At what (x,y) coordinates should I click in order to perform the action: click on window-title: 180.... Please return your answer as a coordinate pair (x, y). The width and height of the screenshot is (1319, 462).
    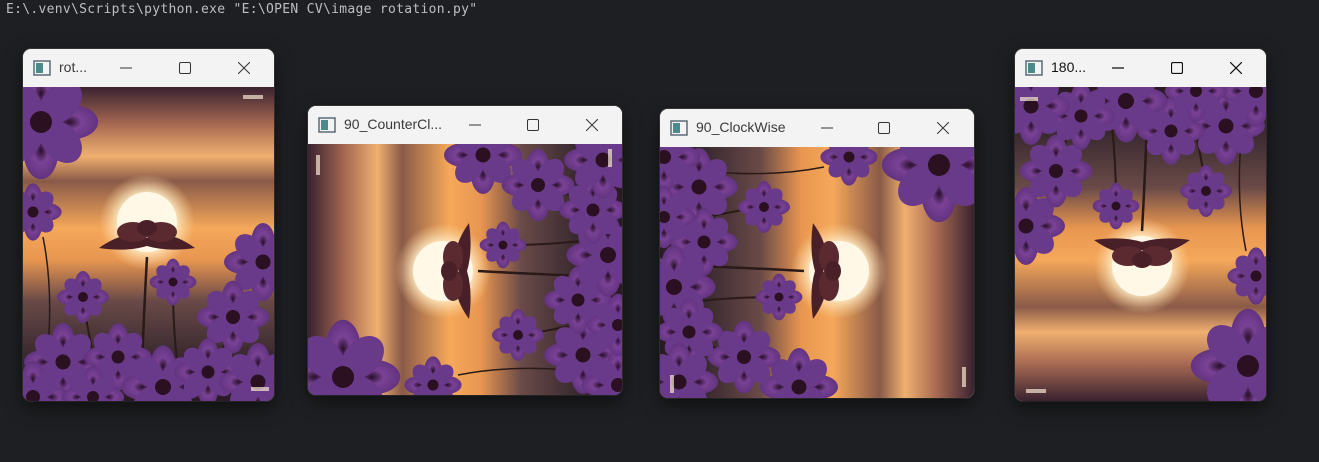
    Looking at the image, I should click on (1069, 67).